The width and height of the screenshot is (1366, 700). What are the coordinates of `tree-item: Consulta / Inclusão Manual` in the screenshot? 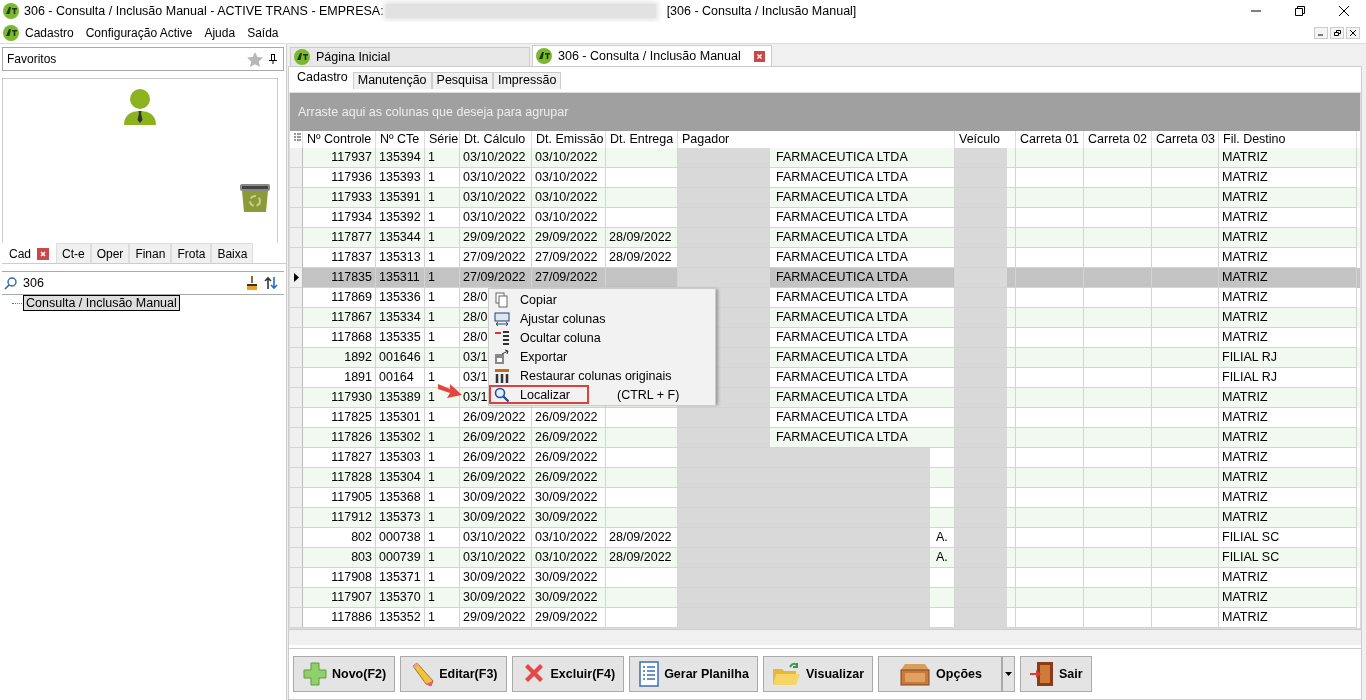 It's located at (101, 303).